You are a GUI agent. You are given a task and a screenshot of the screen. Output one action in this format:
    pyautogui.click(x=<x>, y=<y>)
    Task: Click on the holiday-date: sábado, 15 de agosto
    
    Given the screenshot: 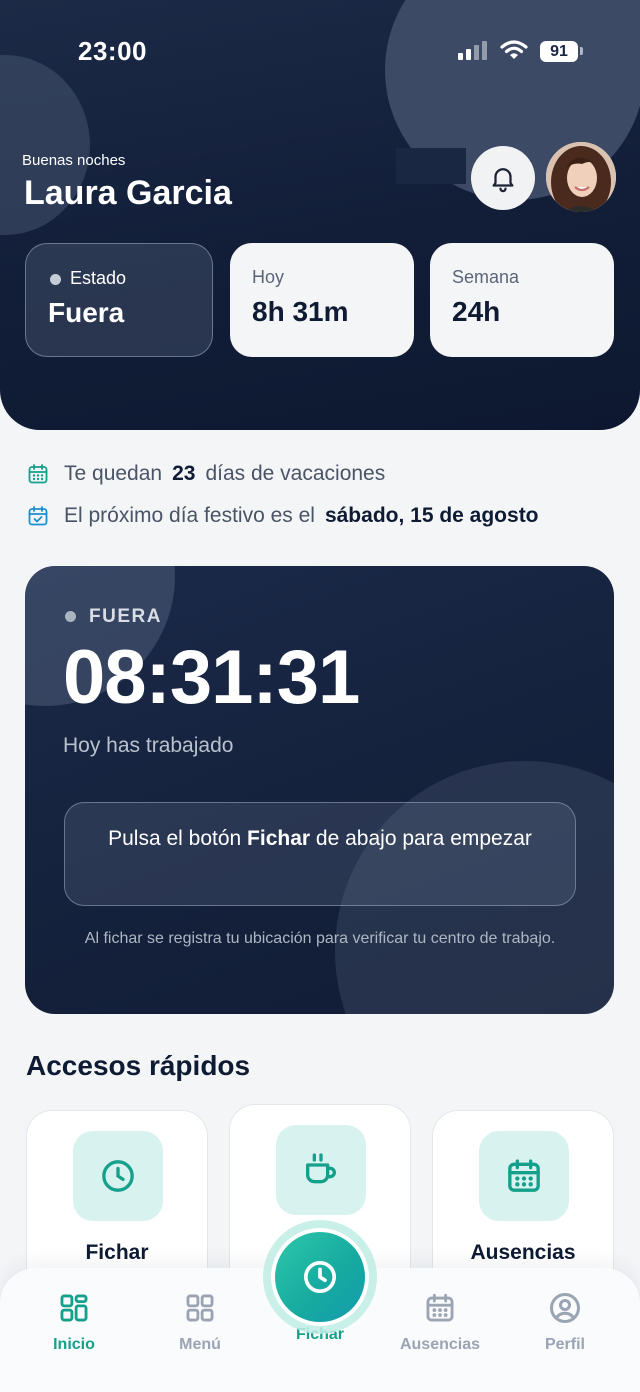 What is the action you would take?
    pyautogui.click(x=431, y=515)
    